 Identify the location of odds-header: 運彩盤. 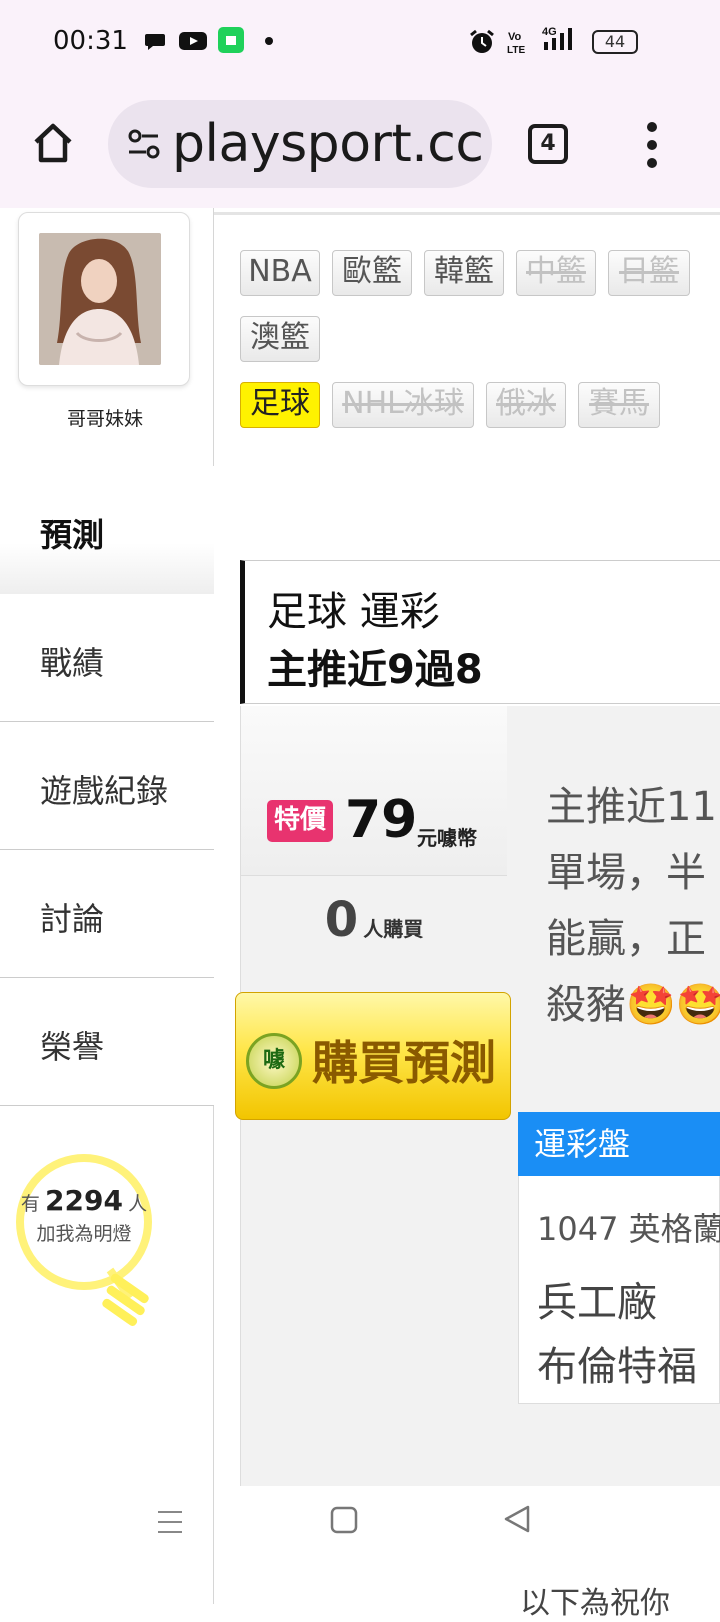
(619, 1144).